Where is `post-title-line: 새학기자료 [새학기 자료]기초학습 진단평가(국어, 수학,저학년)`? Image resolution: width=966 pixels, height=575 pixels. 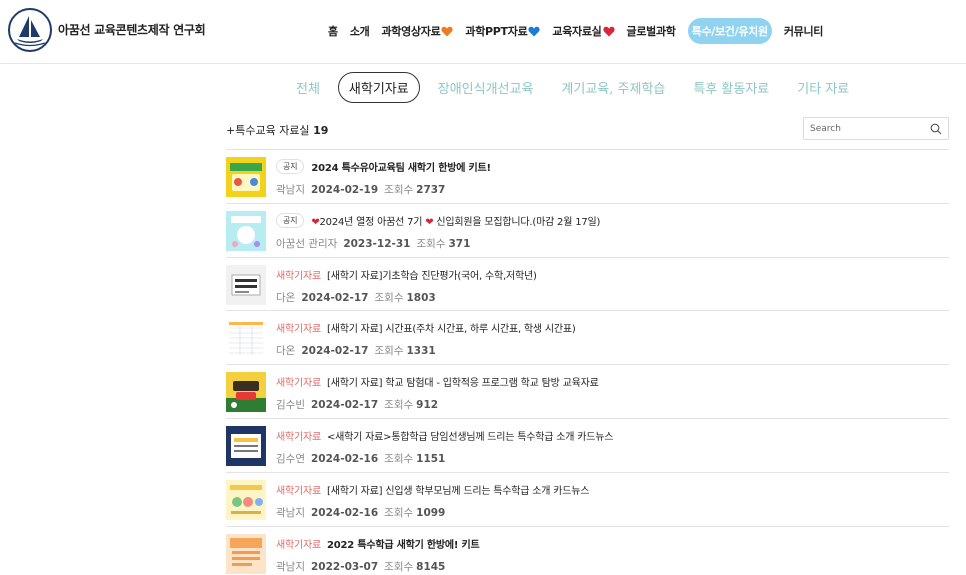 post-title-line: 새학기자료 [새학기 자료]기초학습 진단평가(국어, 수학,저학년) is located at coordinates (406, 274).